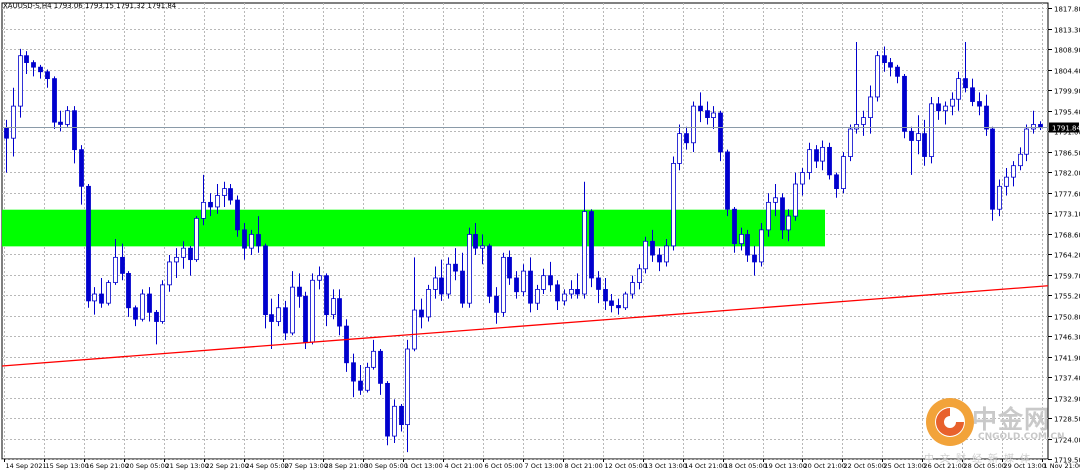 This screenshot has width=1080, height=472. What do you see at coordinates (1067, 72) in the screenshot?
I see `y-tick-label: 1804.40` at bounding box center [1067, 72].